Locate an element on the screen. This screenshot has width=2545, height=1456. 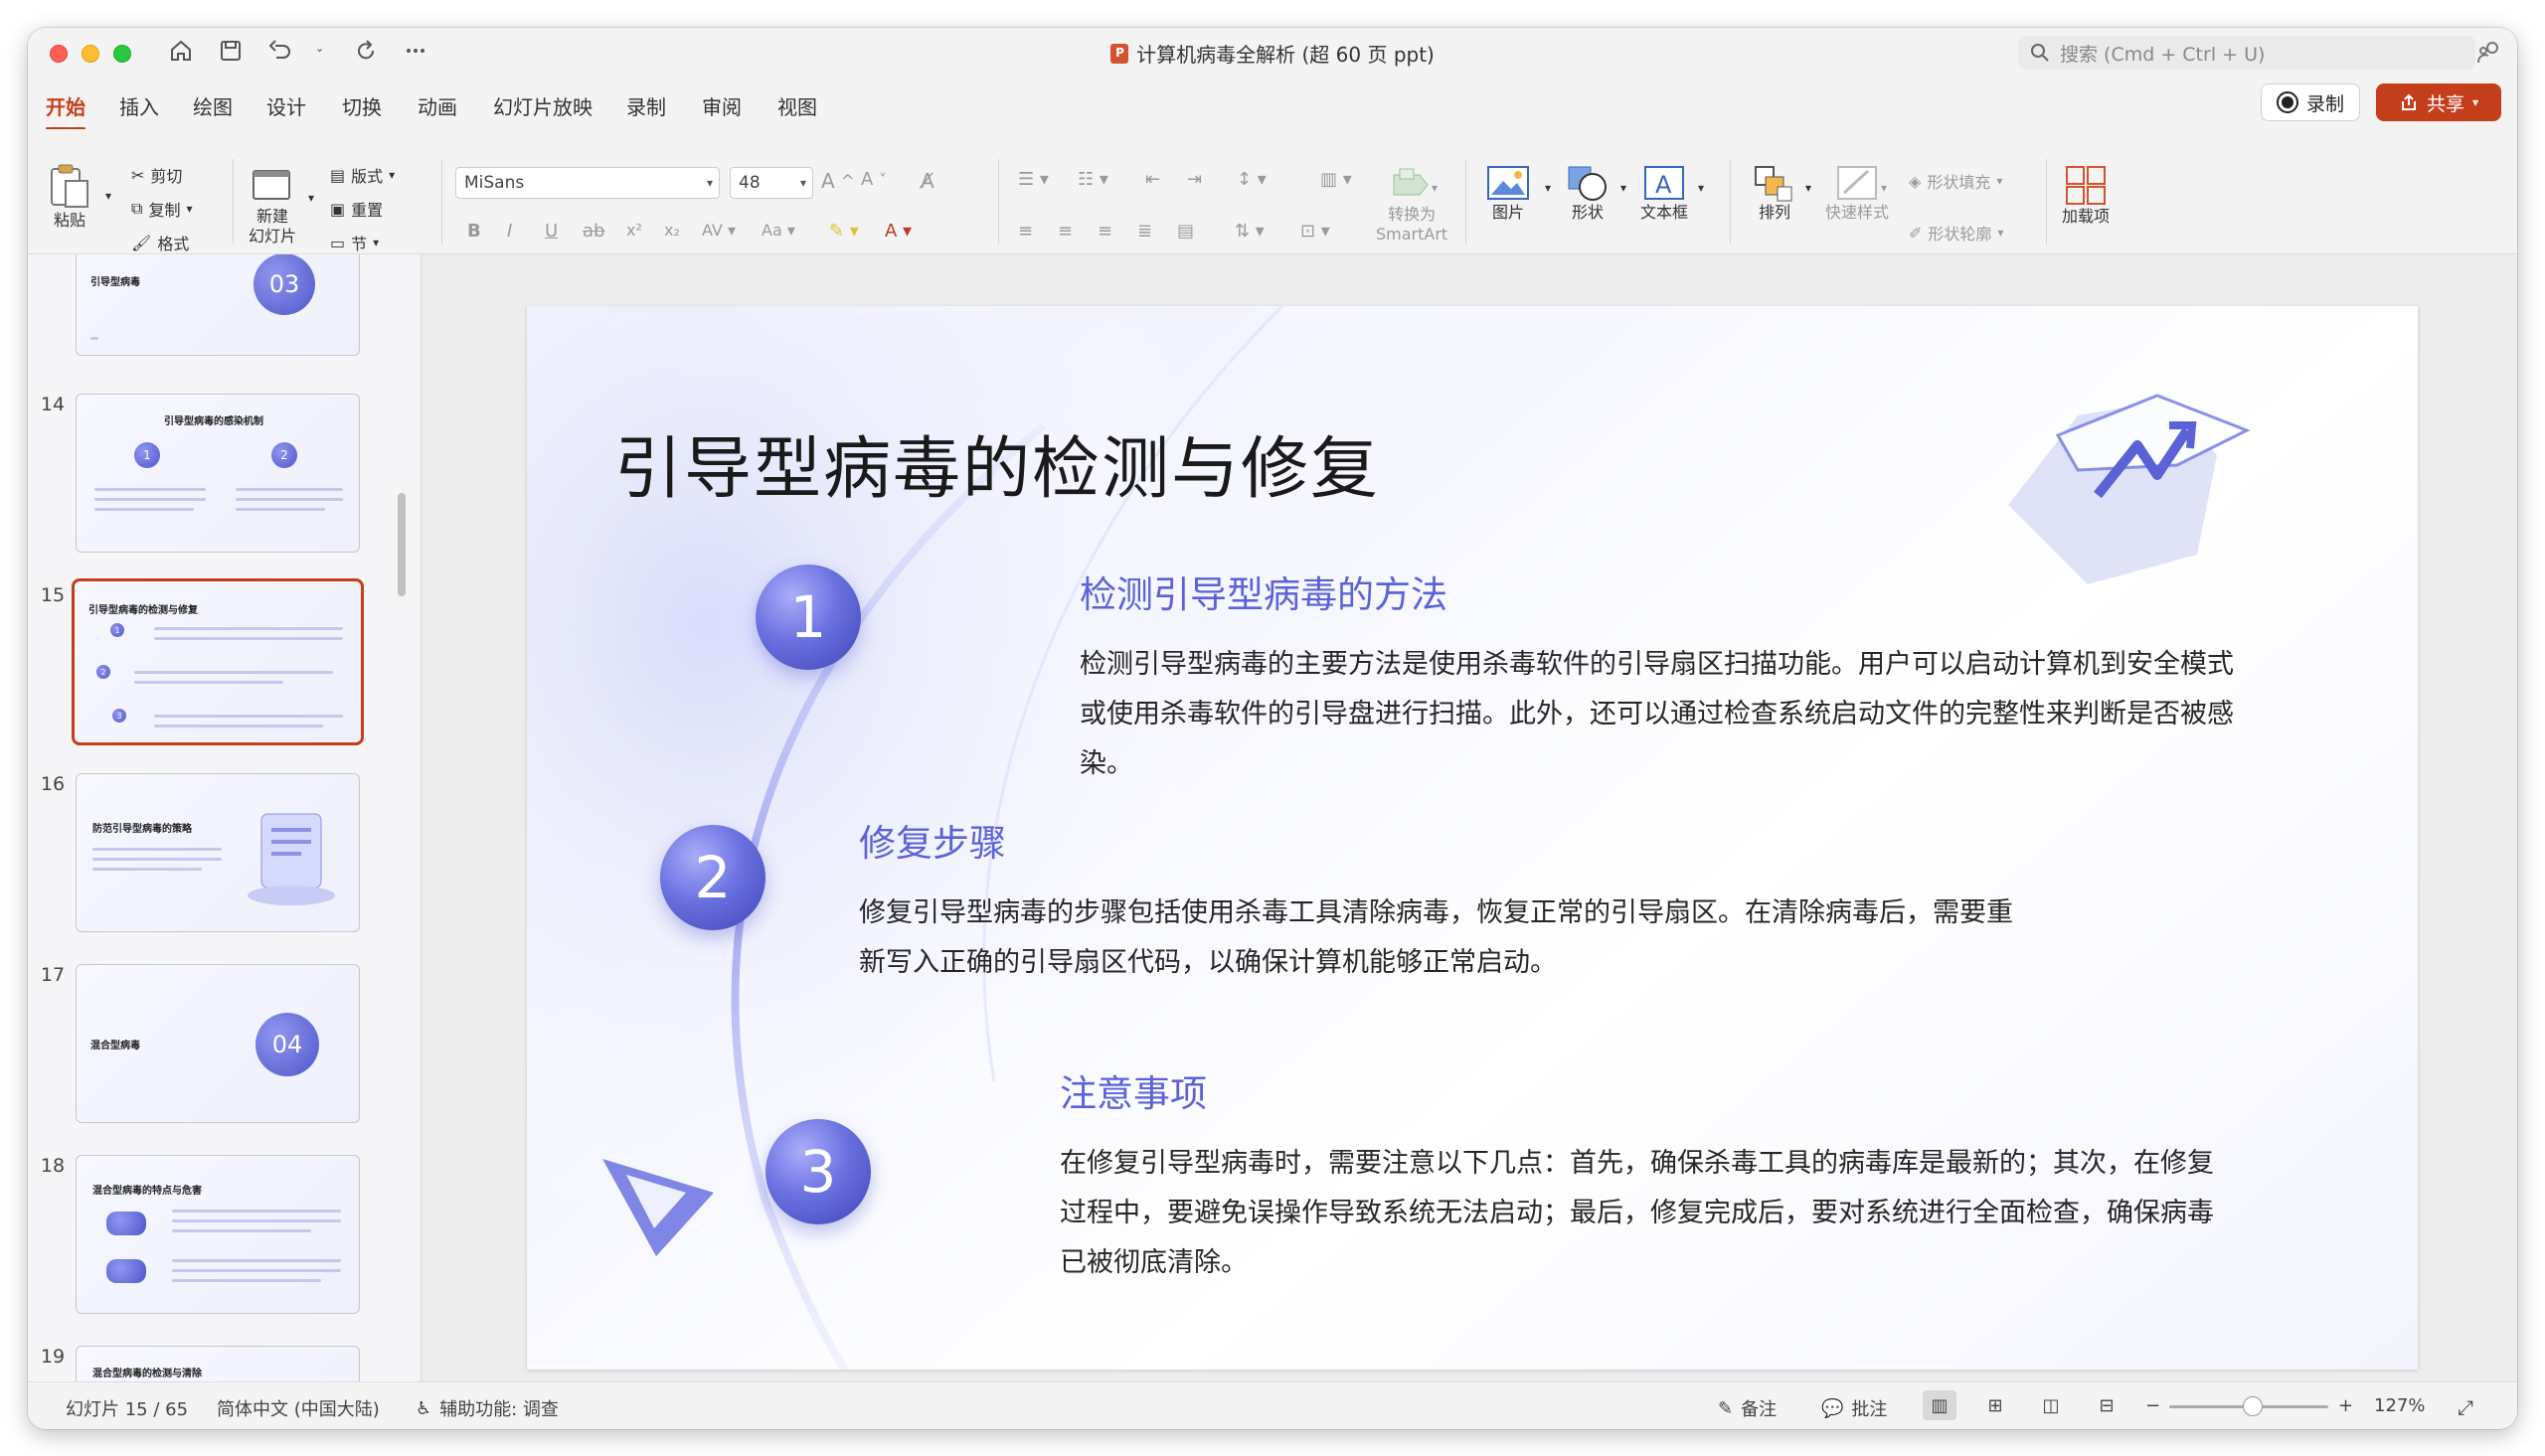
shape-fill-button: ◈ 形状填充 ▾ is located at coordinates (1955, 181).